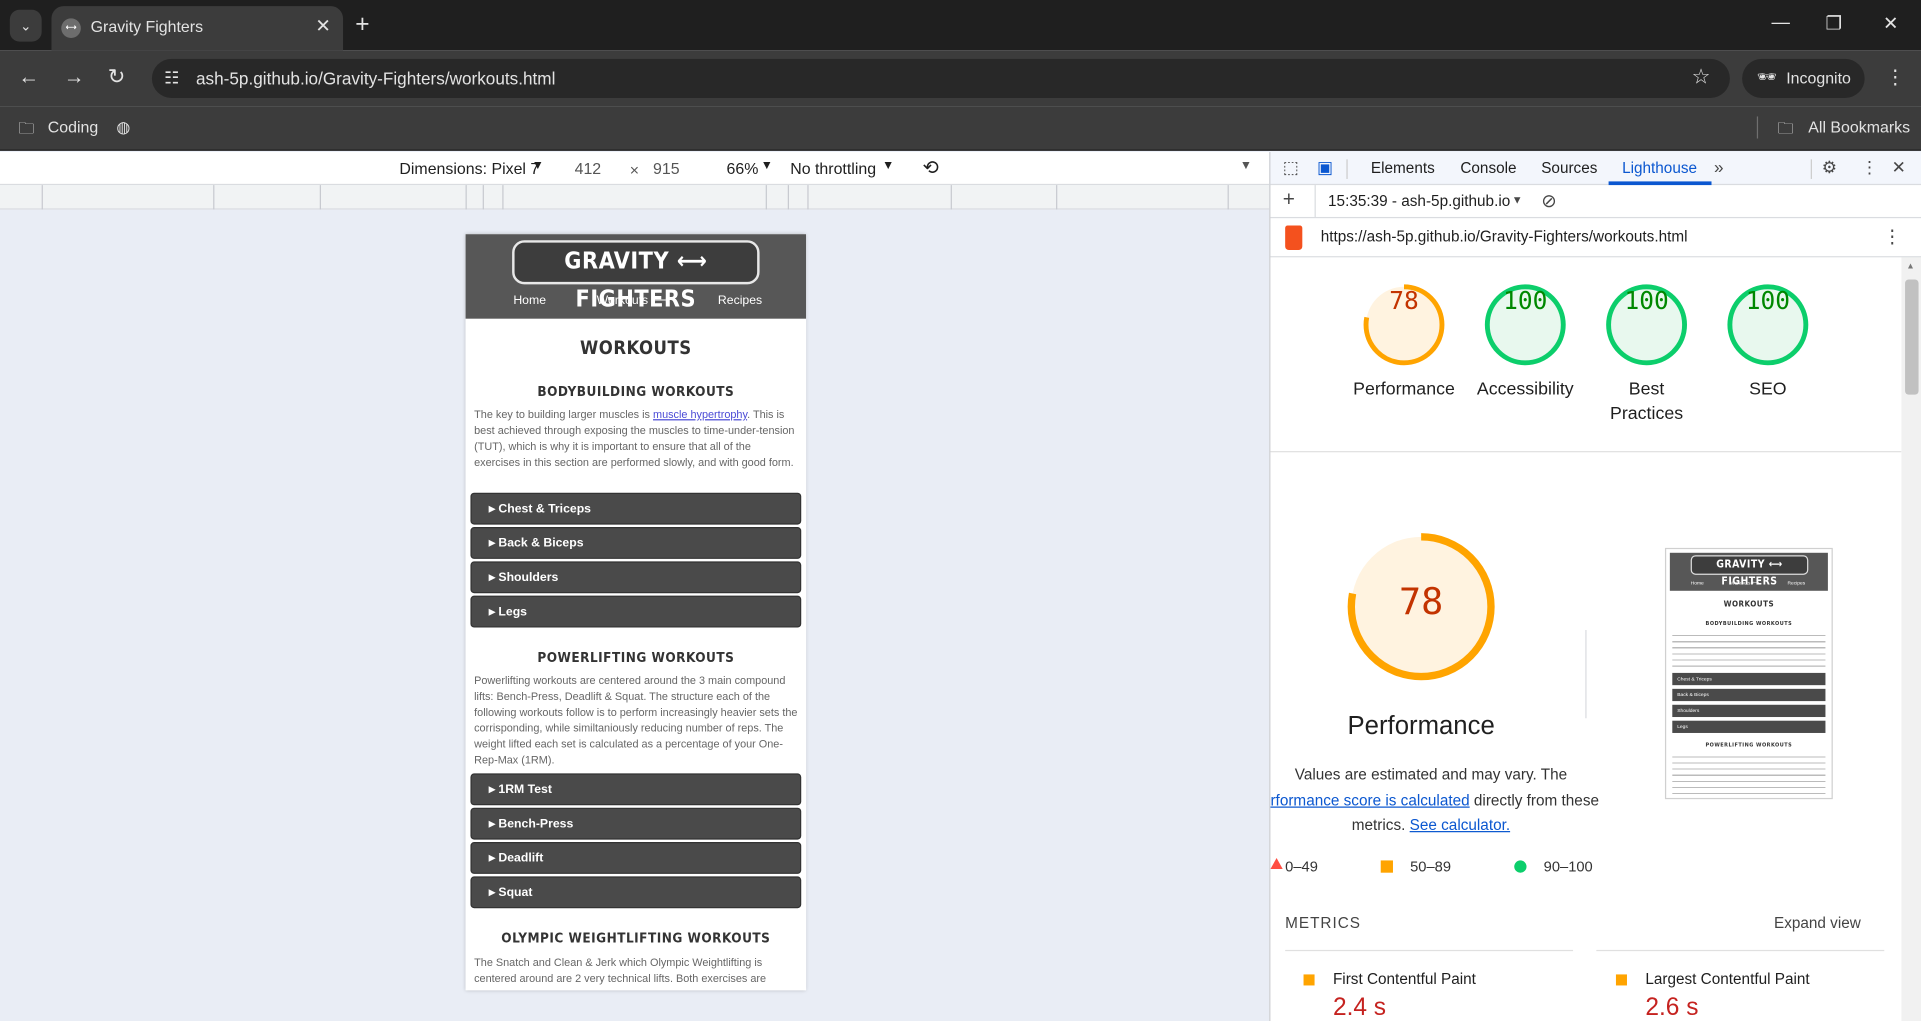 The image size is (1921, 1021). I want to click on favicon-icon: ⟷, so click(71, 28).